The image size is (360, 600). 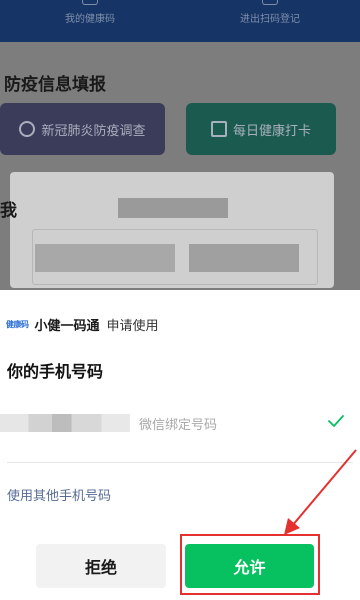 I want to click on nav-scan-register: 进出扫码登记, so click(x=270, y=21).